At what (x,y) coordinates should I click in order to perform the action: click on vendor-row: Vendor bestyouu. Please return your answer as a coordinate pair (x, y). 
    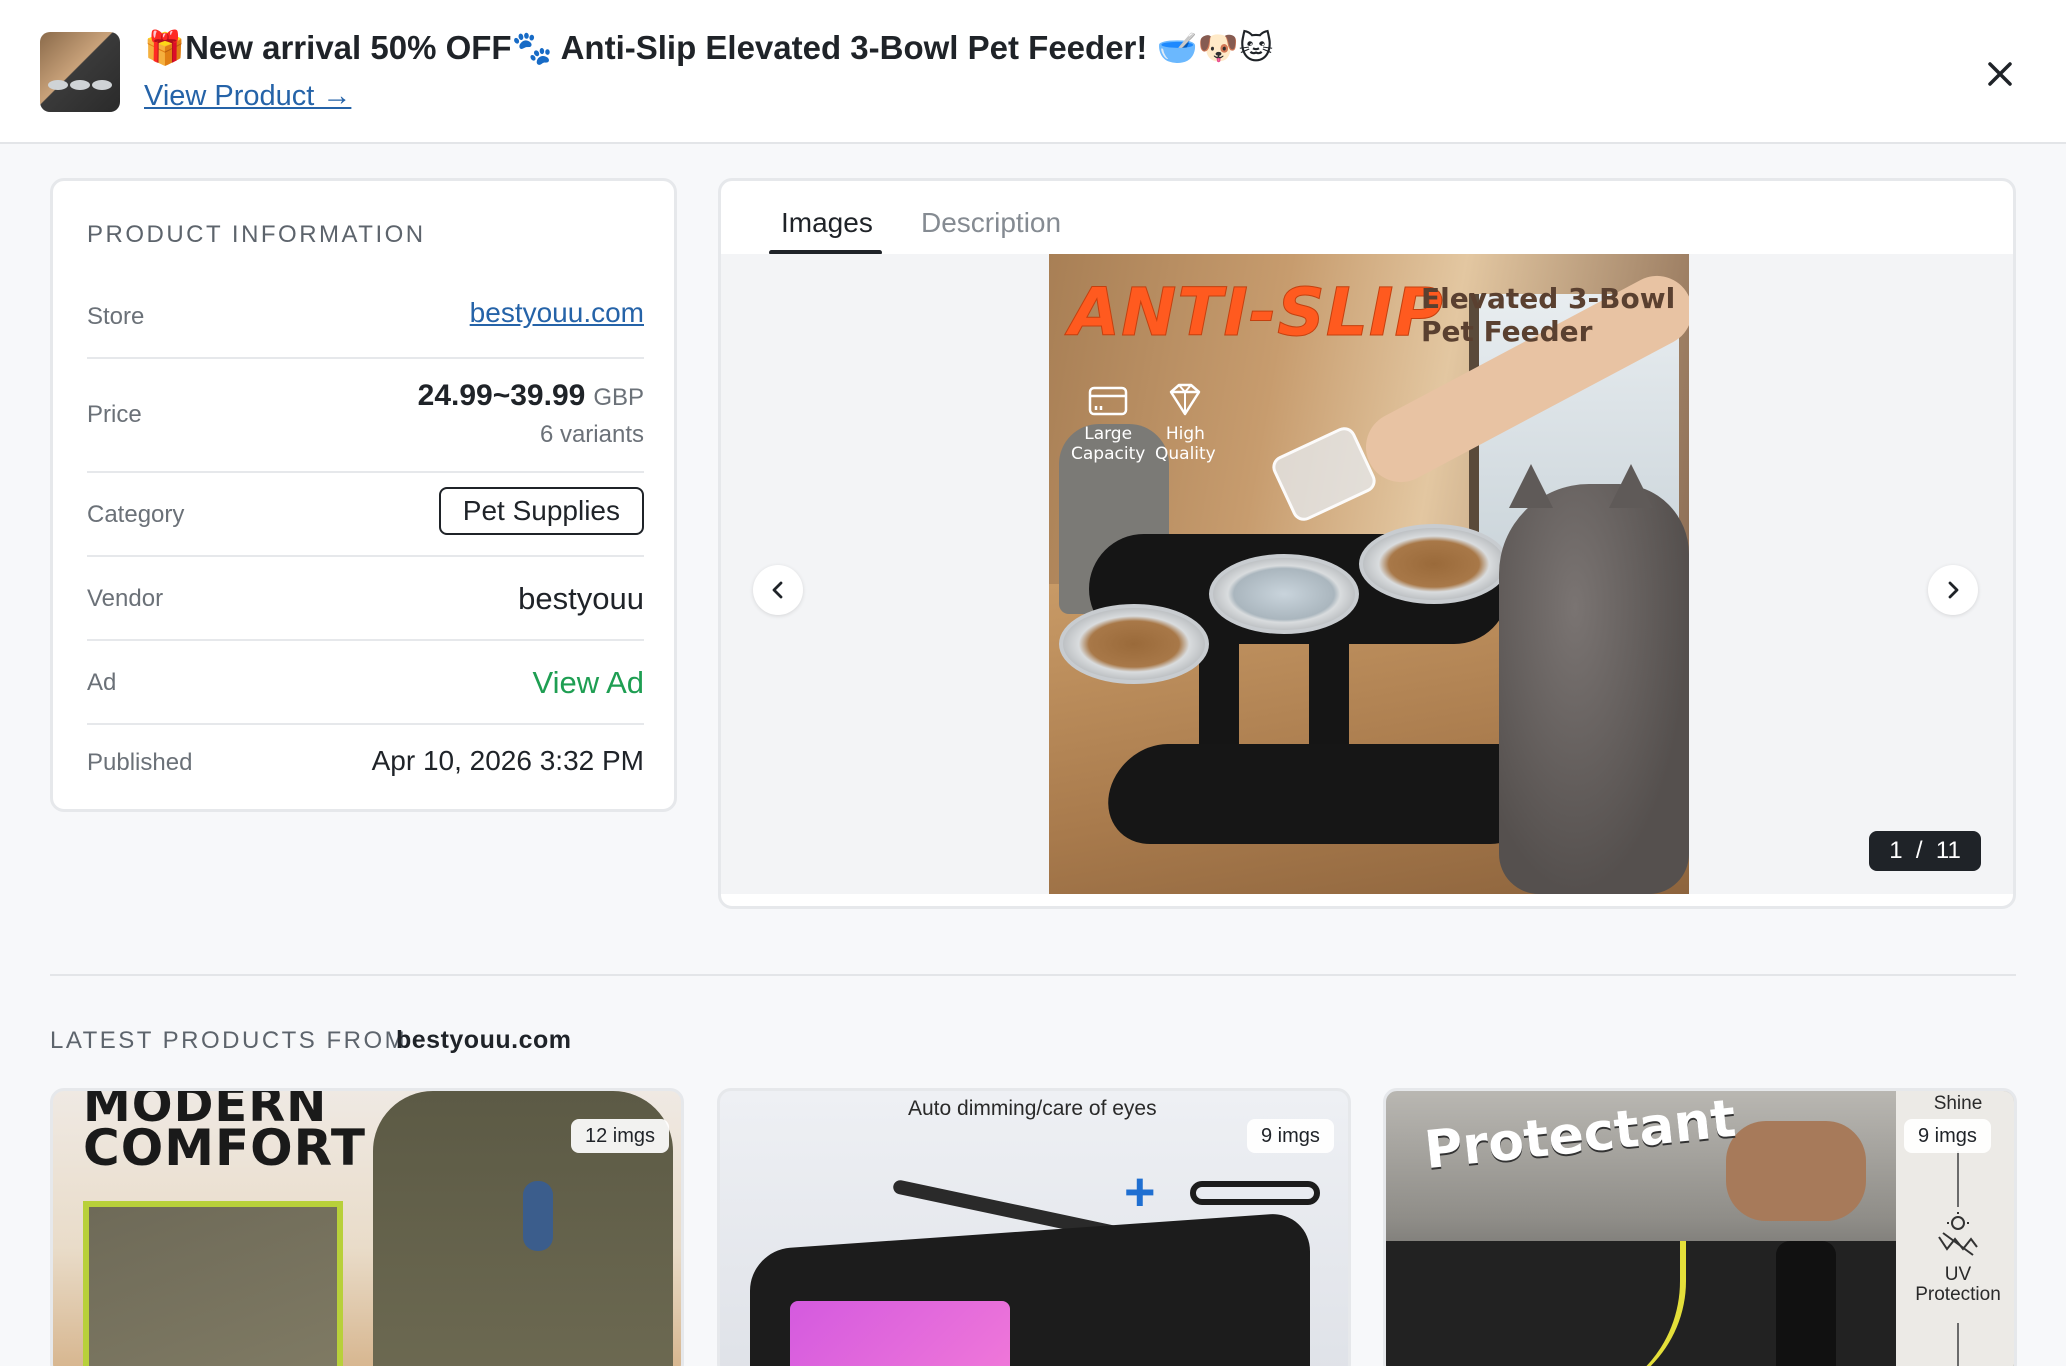
    Looking at the image, I should click on (365, 599).